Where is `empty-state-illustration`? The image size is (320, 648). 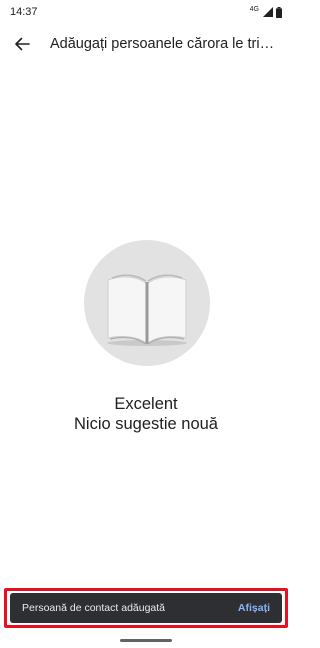
empty-state-illustration is located at coordinates (147, 303).